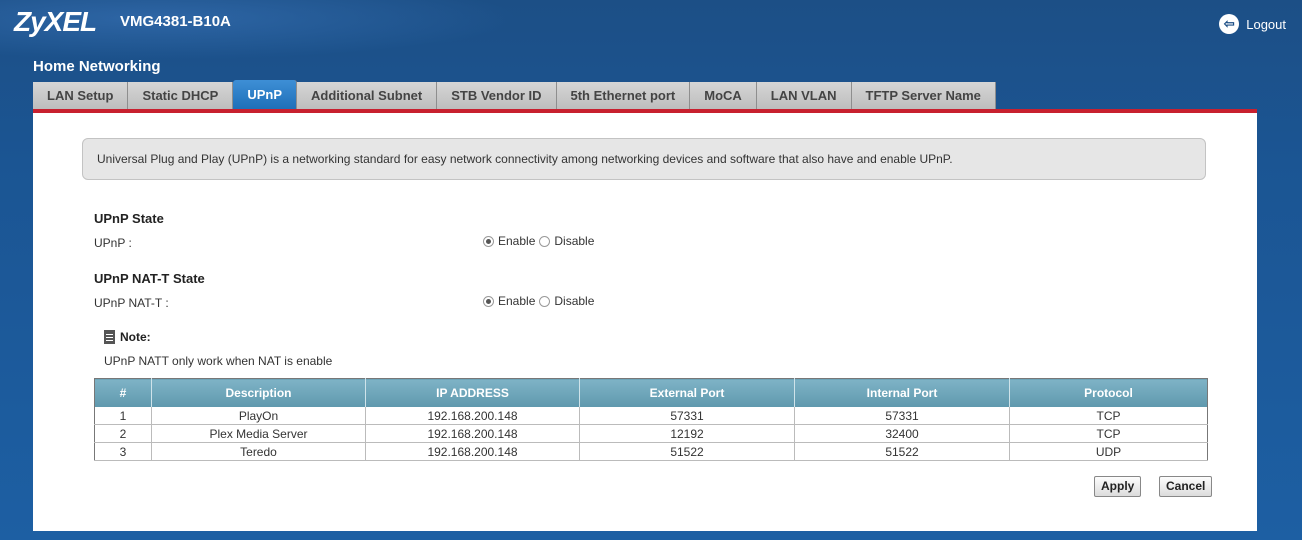 The image size is (1302, 540). I want to click on tab-lan-setup: LAN Setup, so click(81, 95).